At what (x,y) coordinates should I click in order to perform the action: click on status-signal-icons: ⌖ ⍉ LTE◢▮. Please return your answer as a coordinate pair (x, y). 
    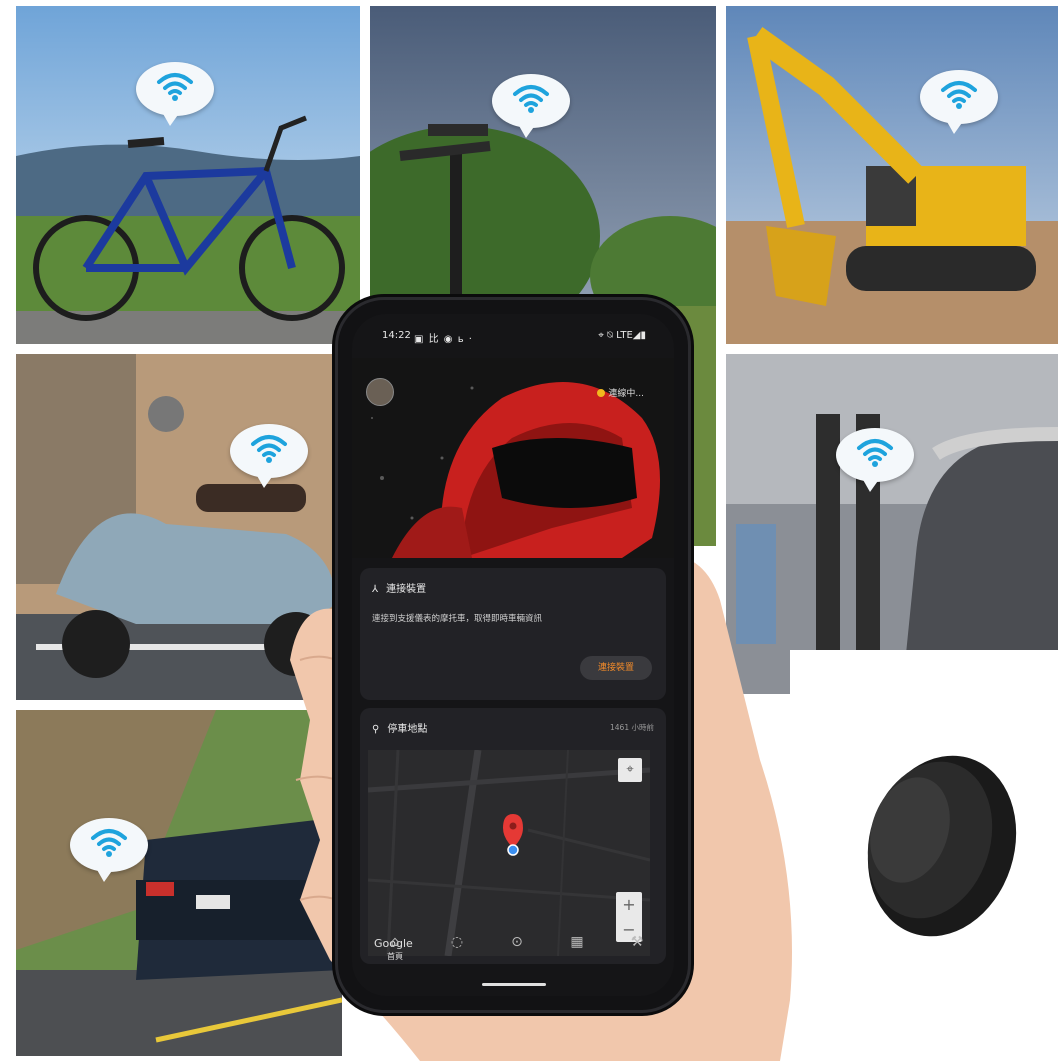
    Looking at the image, I should click on (622, 335).